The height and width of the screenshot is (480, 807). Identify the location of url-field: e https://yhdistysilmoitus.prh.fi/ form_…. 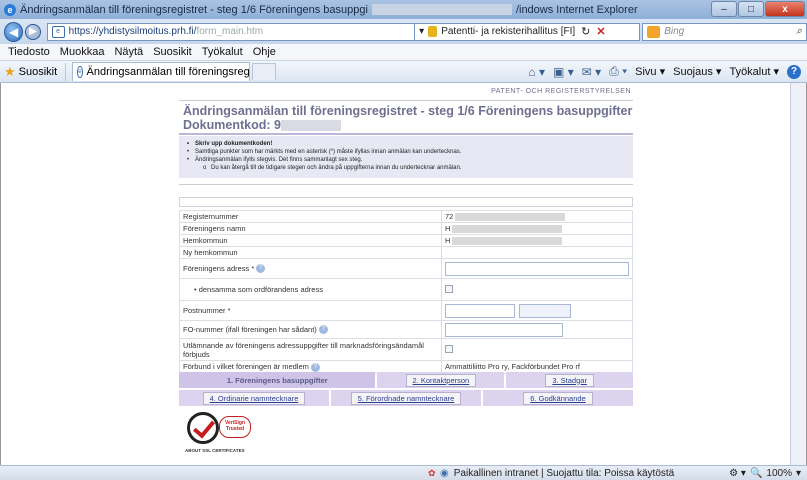
(231, 31).